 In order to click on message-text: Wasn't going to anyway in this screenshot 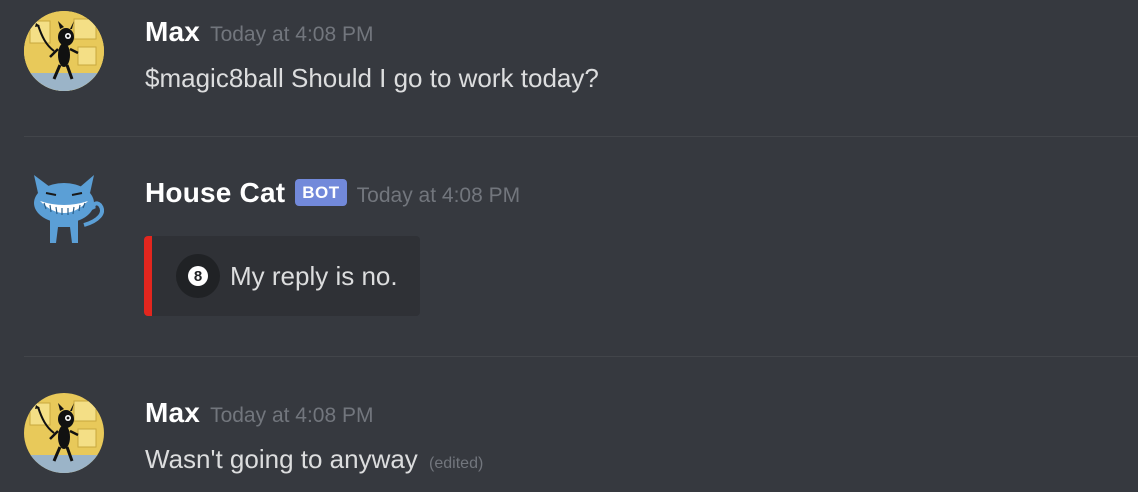, I will do `click(281, 459)`.